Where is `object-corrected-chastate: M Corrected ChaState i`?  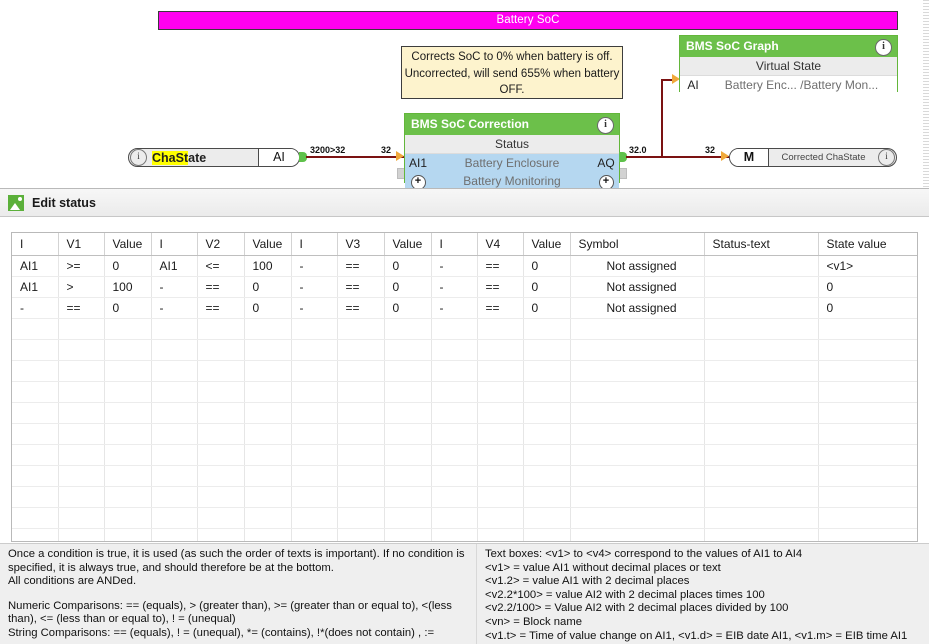 object-corrected-chastate: M Corrected ChaState i is located at coordinates (813, 157).